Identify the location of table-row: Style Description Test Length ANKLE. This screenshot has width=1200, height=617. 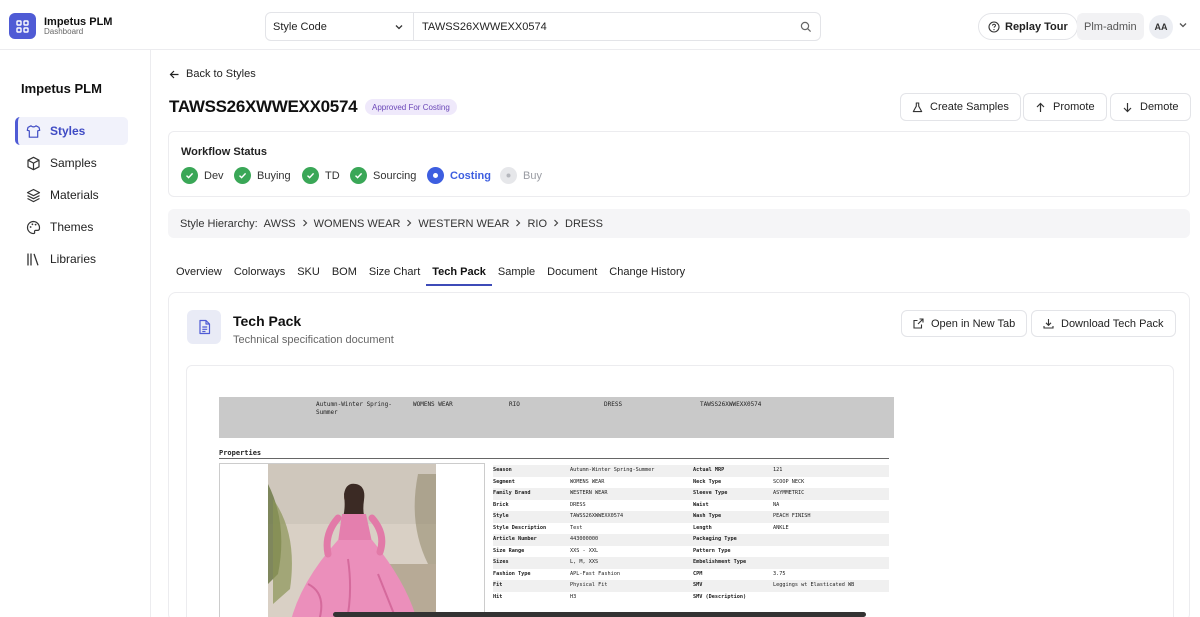
(641, 527).